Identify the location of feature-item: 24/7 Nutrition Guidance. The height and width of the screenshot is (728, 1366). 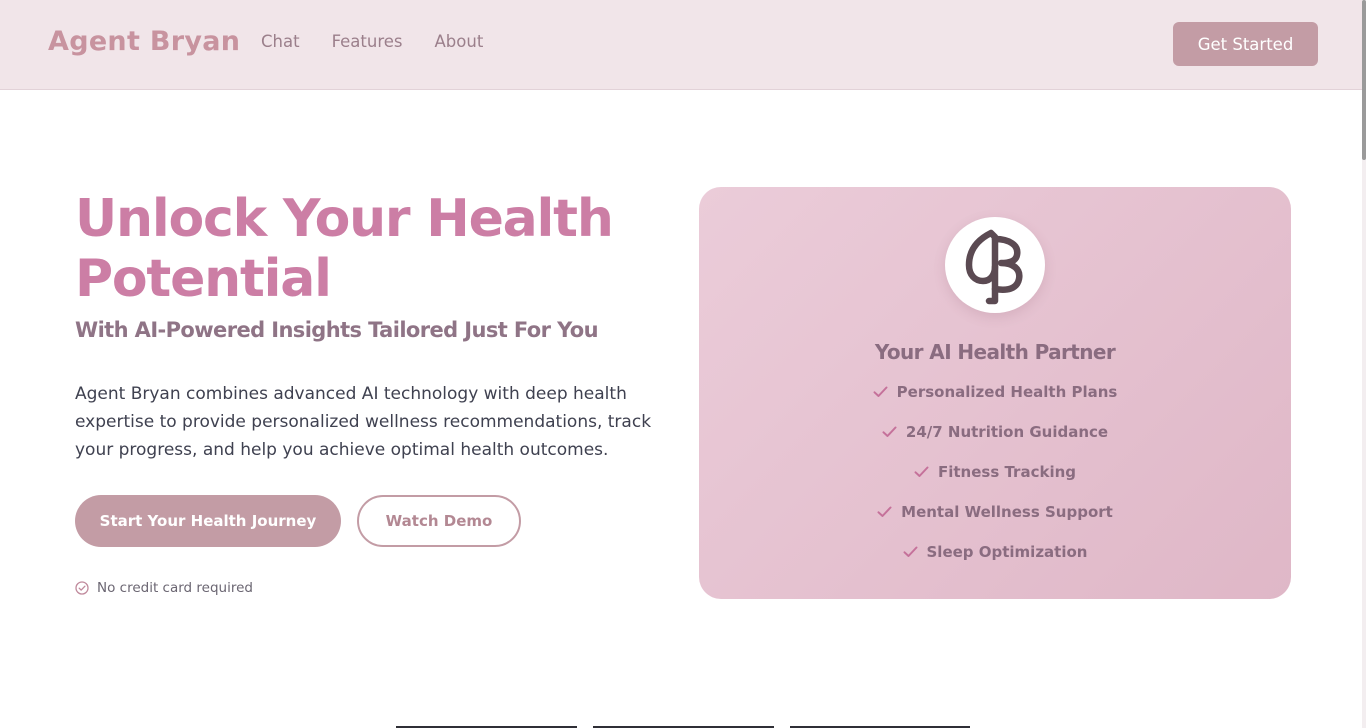
(995, 443).